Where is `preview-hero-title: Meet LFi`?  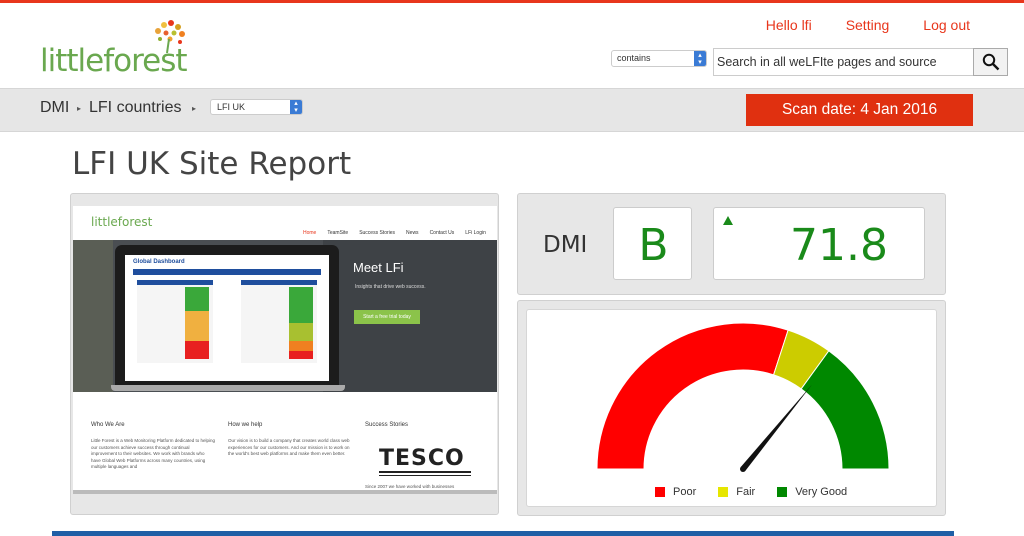
preview-hero-title: Meet LFi is located at coordinates (378, 267).